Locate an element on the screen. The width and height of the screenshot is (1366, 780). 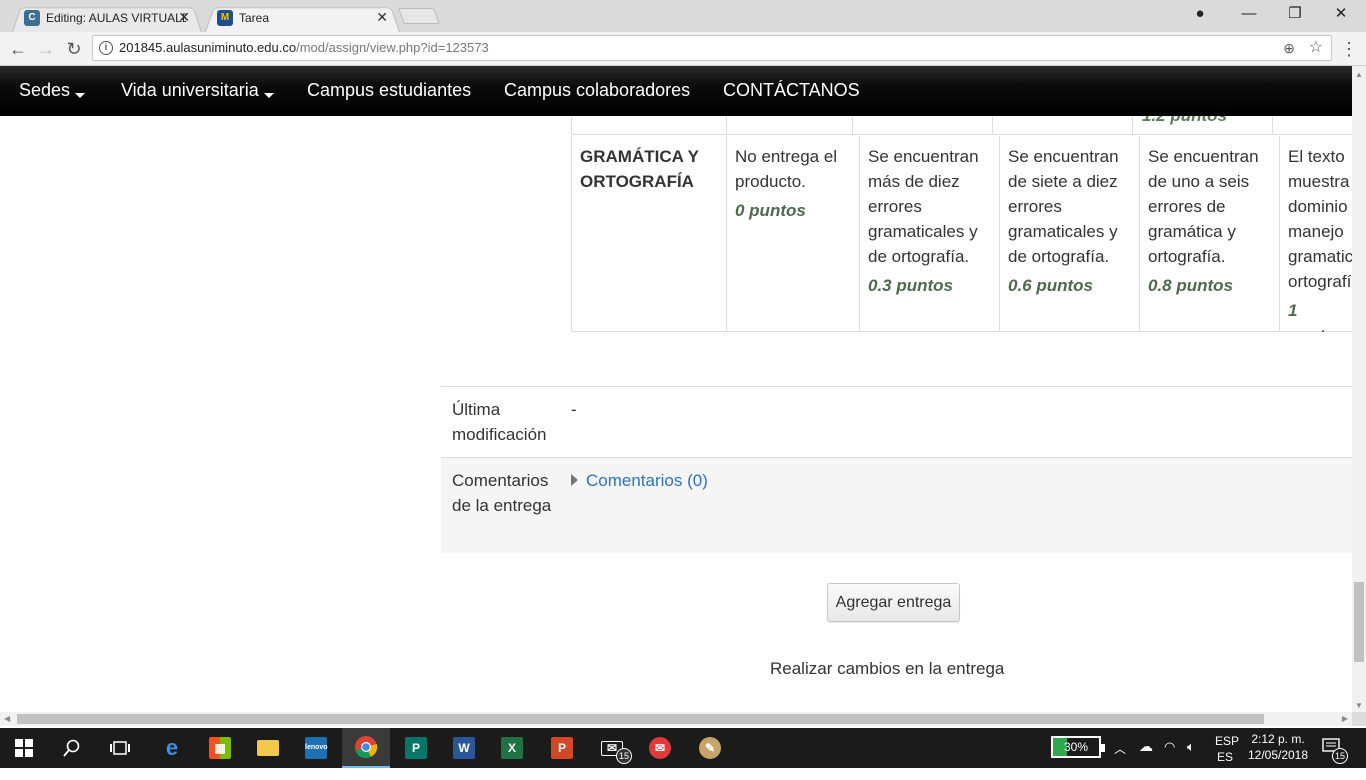
clock: 2:12 p. m. 12/05/2018 is located at coordinates (1278, 751).